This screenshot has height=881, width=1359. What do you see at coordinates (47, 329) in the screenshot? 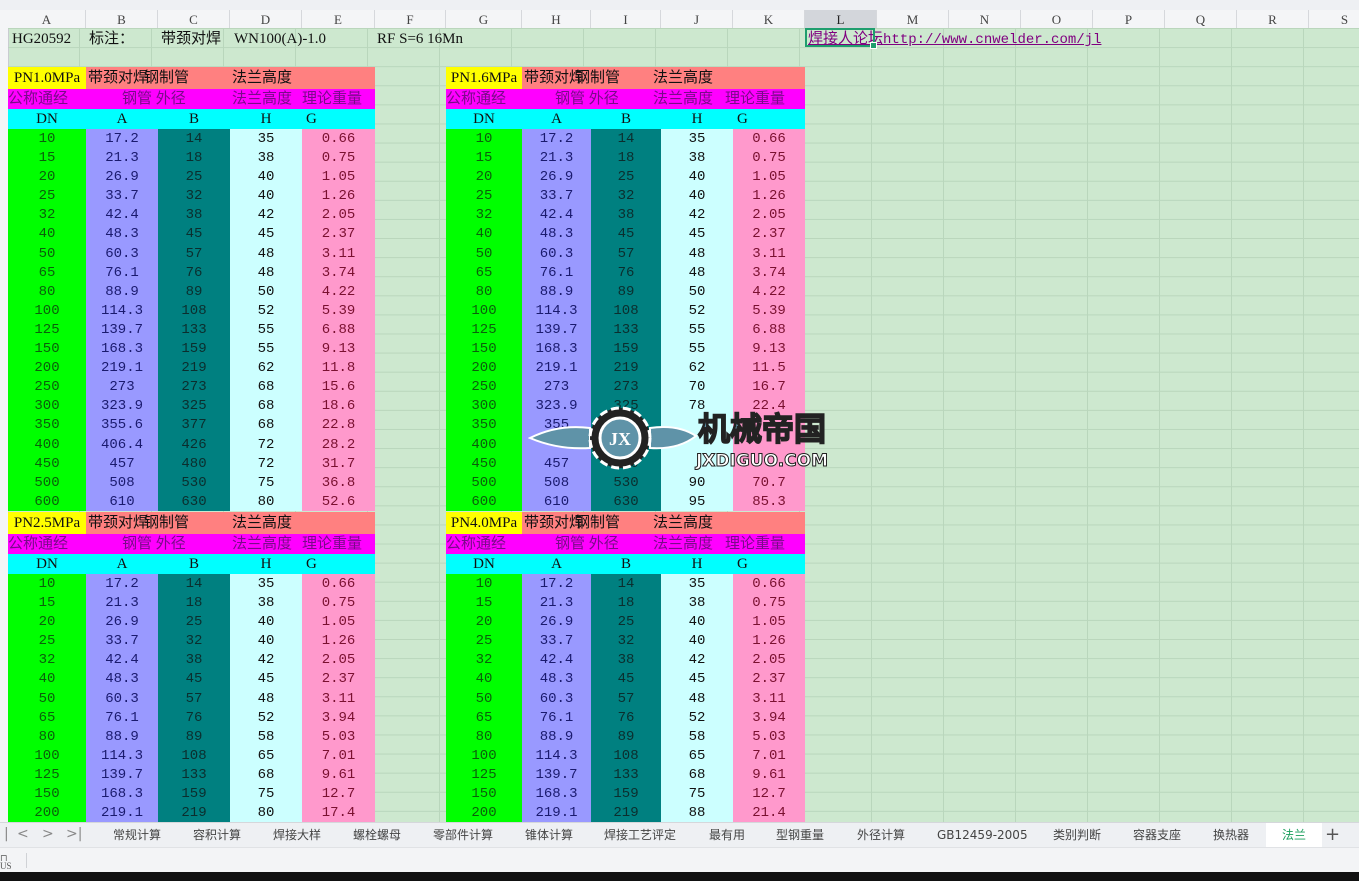
I see `cell: 125` at bounding box center [47, 329].